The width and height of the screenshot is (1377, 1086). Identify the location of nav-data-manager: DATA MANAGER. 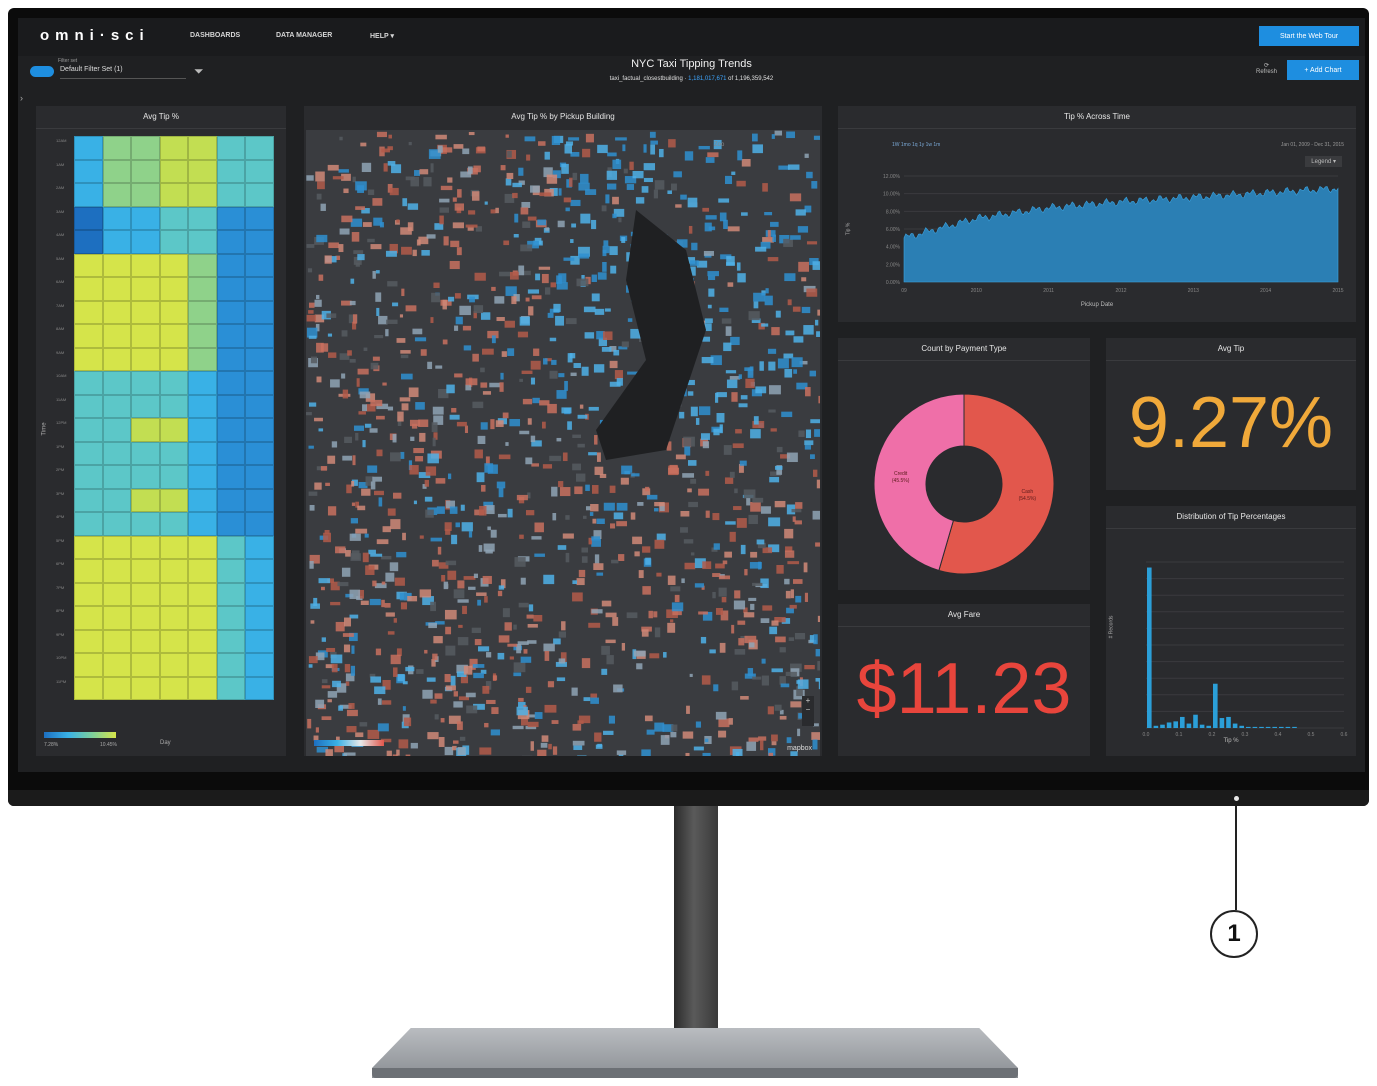
(304, 35).